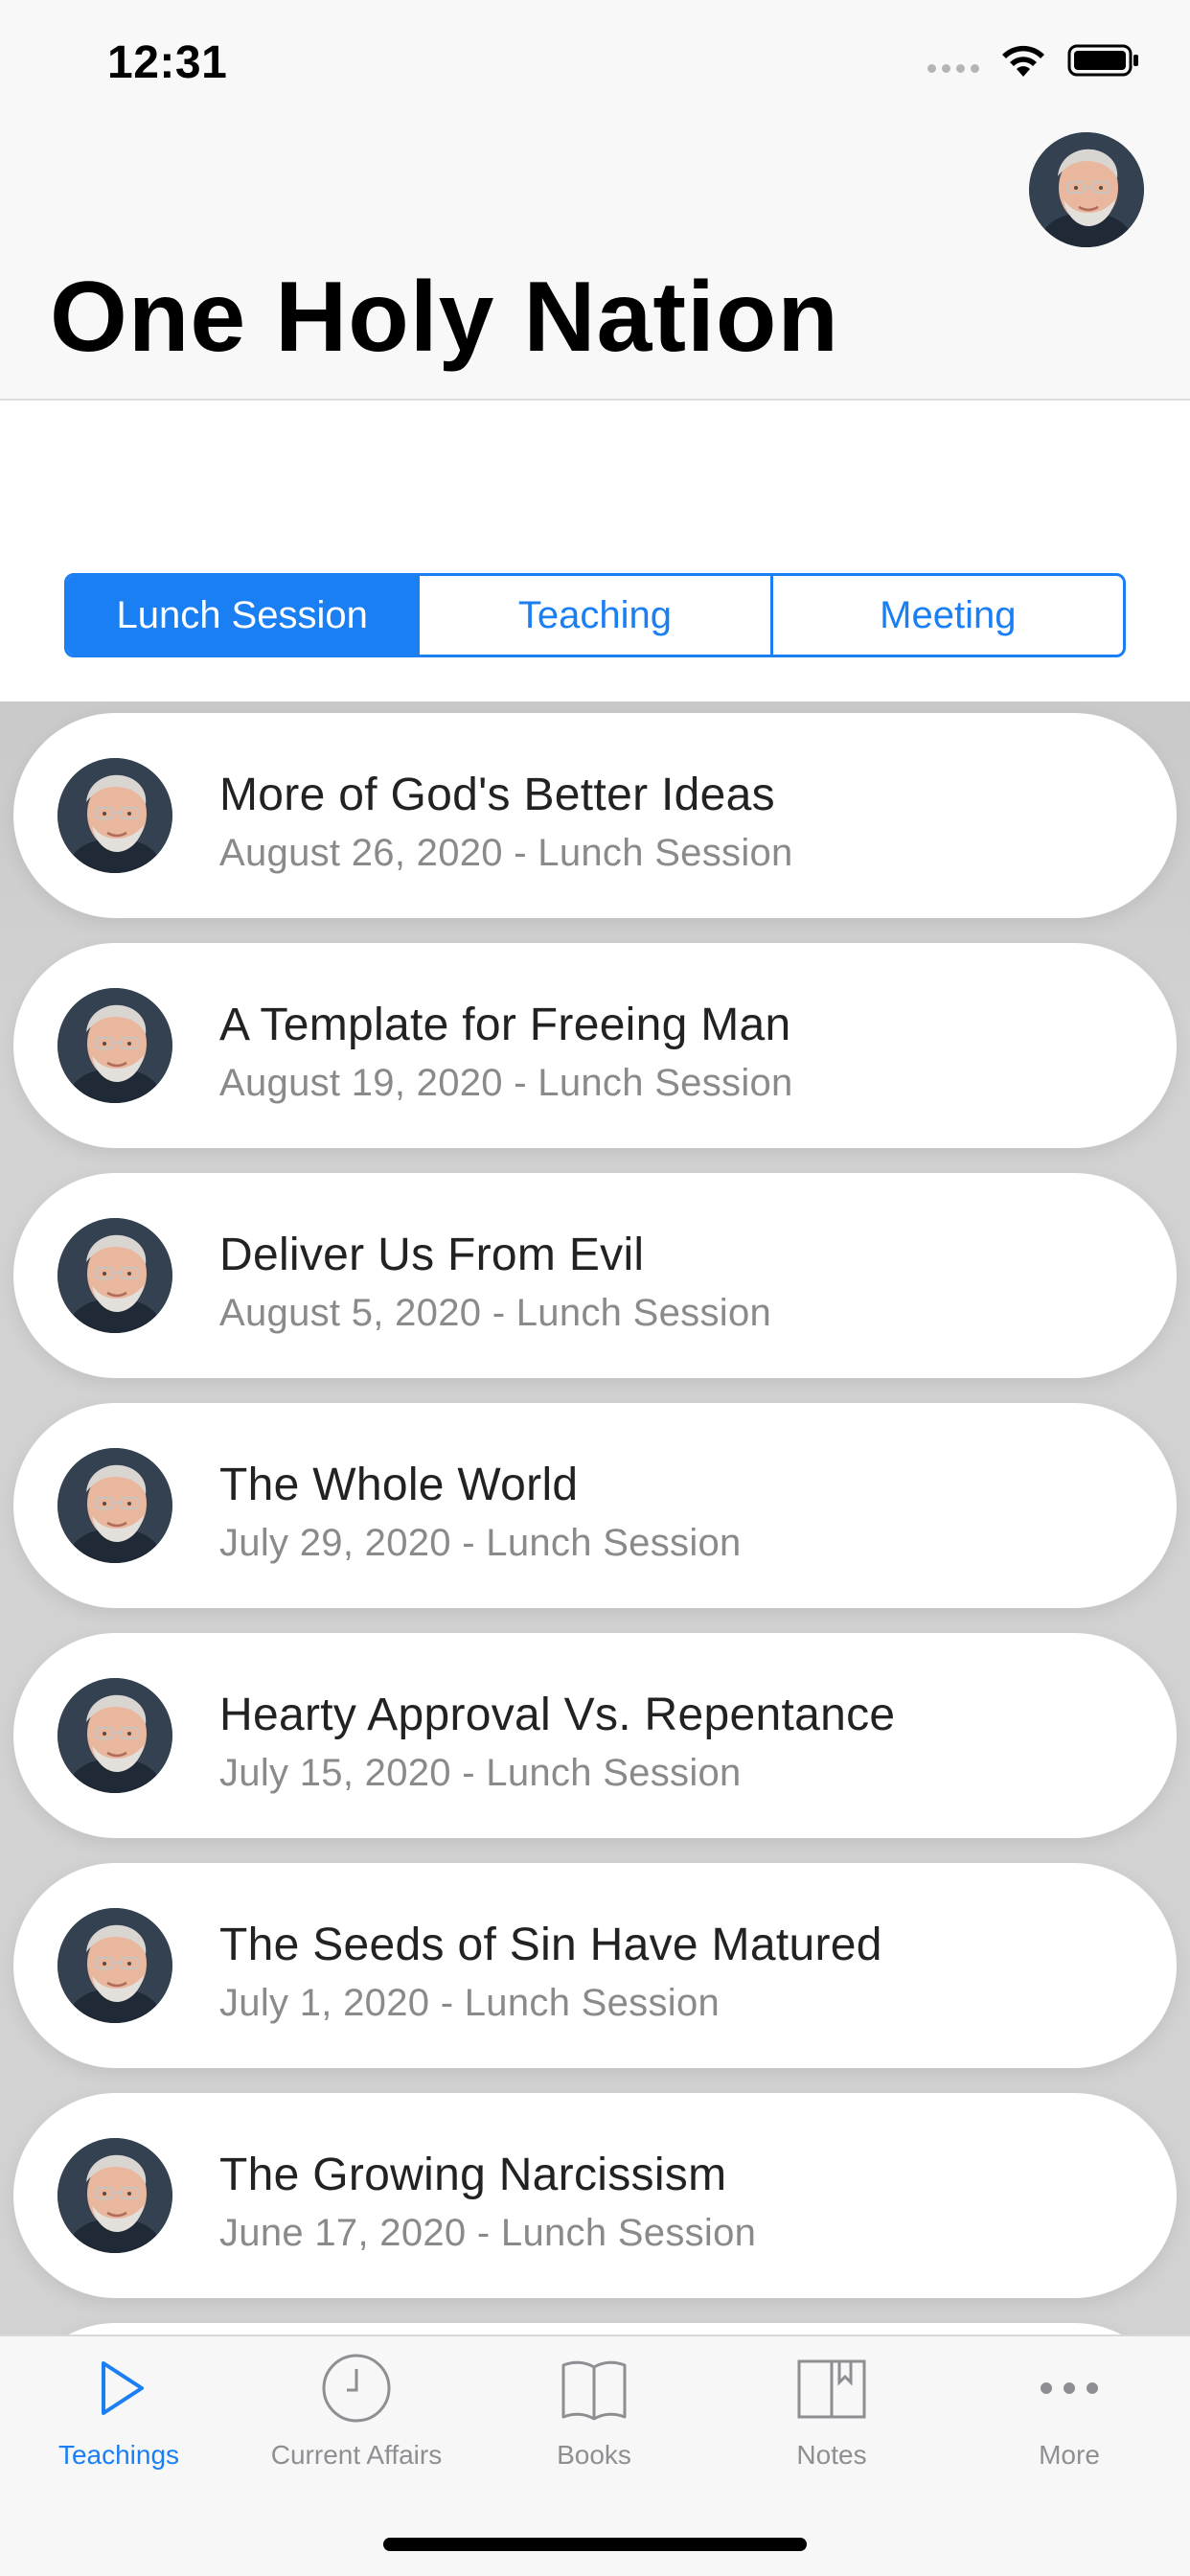  Describe the element at coordinates (595, 2544) in the screenshot. I see `home-indicator` at that location.